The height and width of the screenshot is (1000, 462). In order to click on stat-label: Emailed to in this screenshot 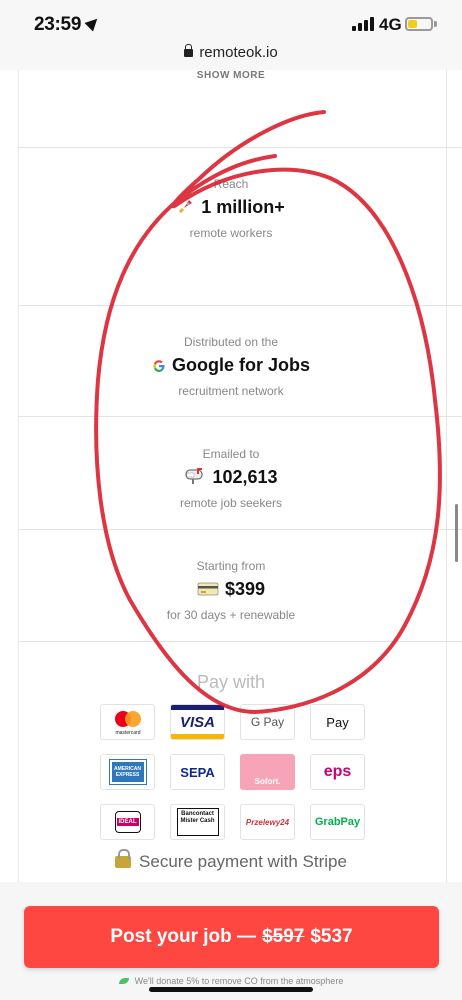, I will do `click(231, 454)`.